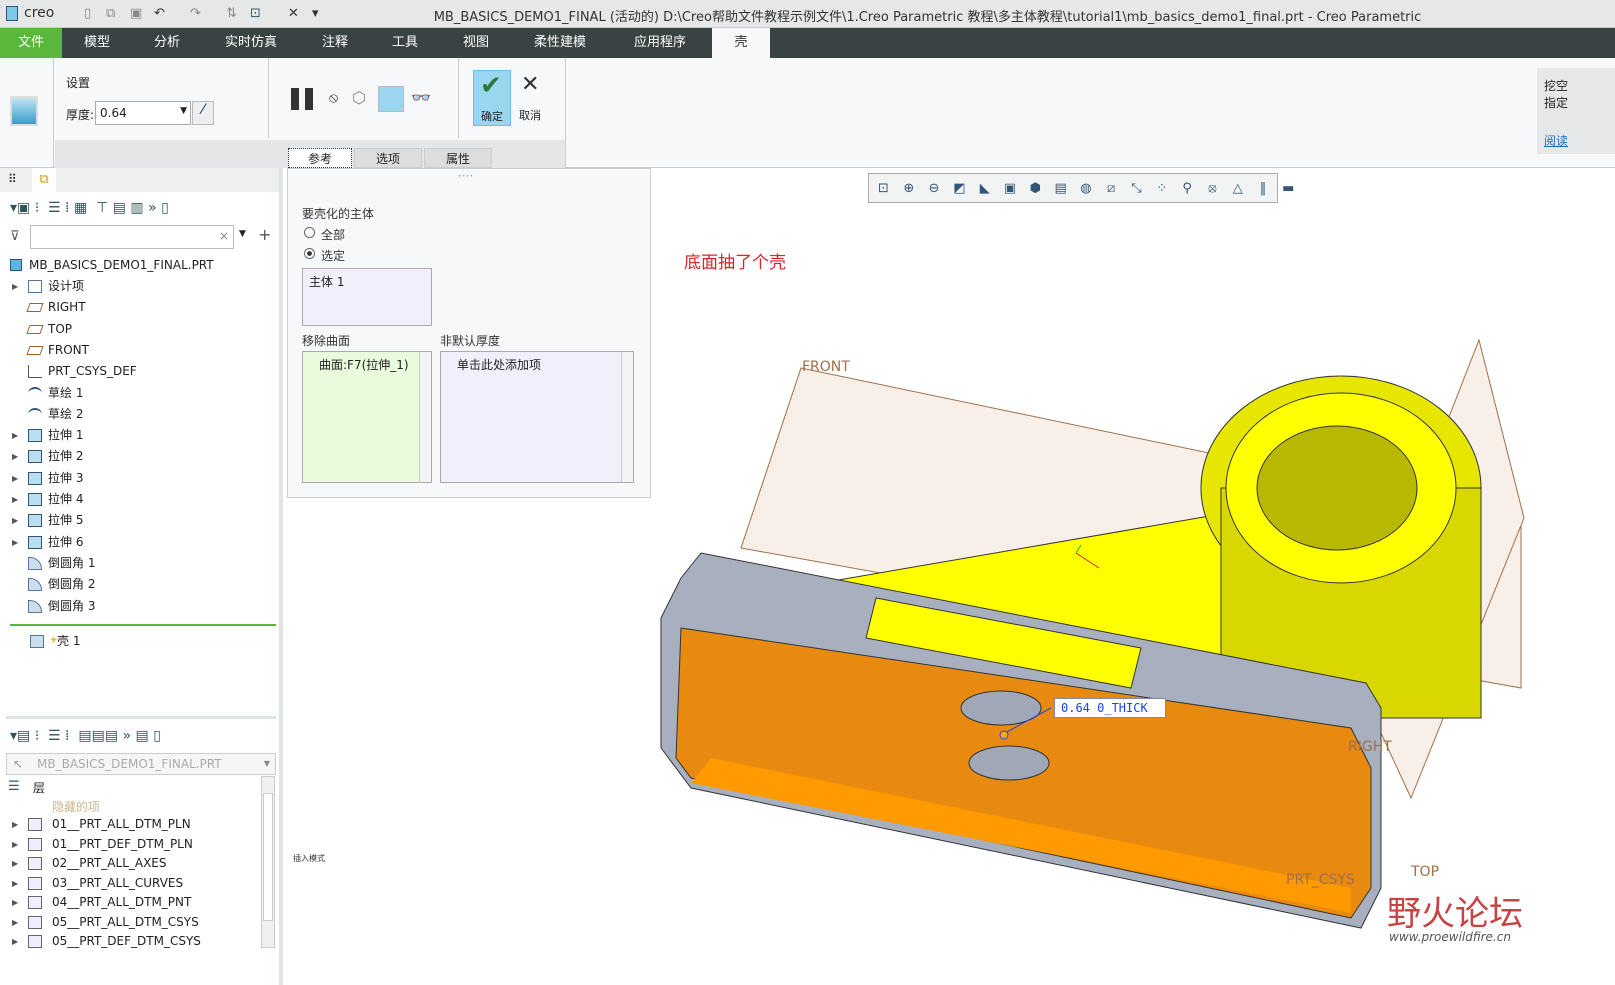  I want to click on layer-toolbar: ▾▤ ⁝ ☰ ⁞ ▤▤▤ » ▤ ▯, so click(85, 736).